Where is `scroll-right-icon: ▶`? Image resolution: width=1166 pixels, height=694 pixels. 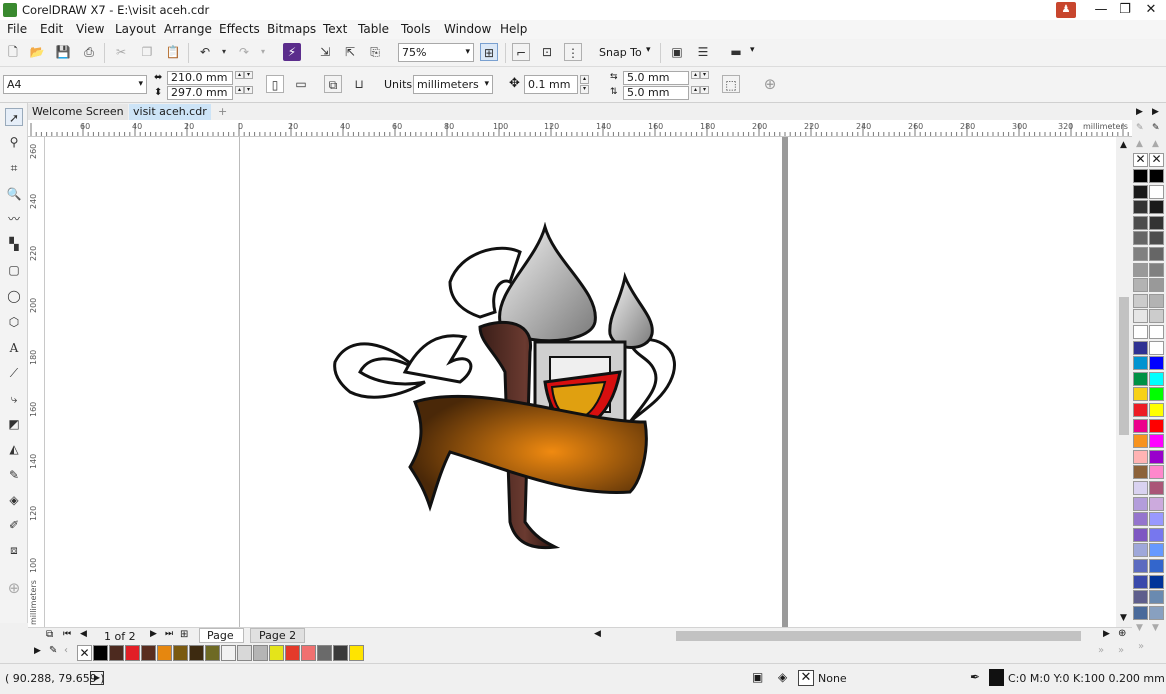 scroll-right-icon: ▶ is located at coordinates (1106, 634).